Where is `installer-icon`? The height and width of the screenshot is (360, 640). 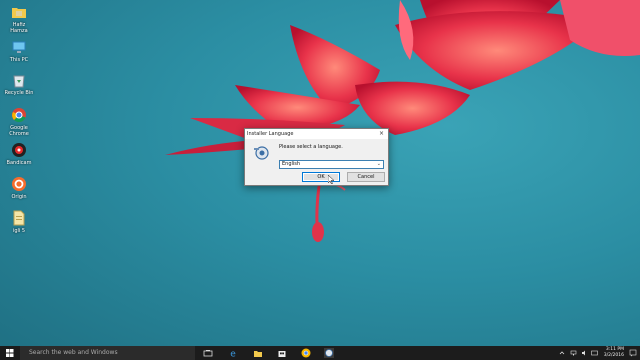 installer-icon is located at coordinates (261, 153).